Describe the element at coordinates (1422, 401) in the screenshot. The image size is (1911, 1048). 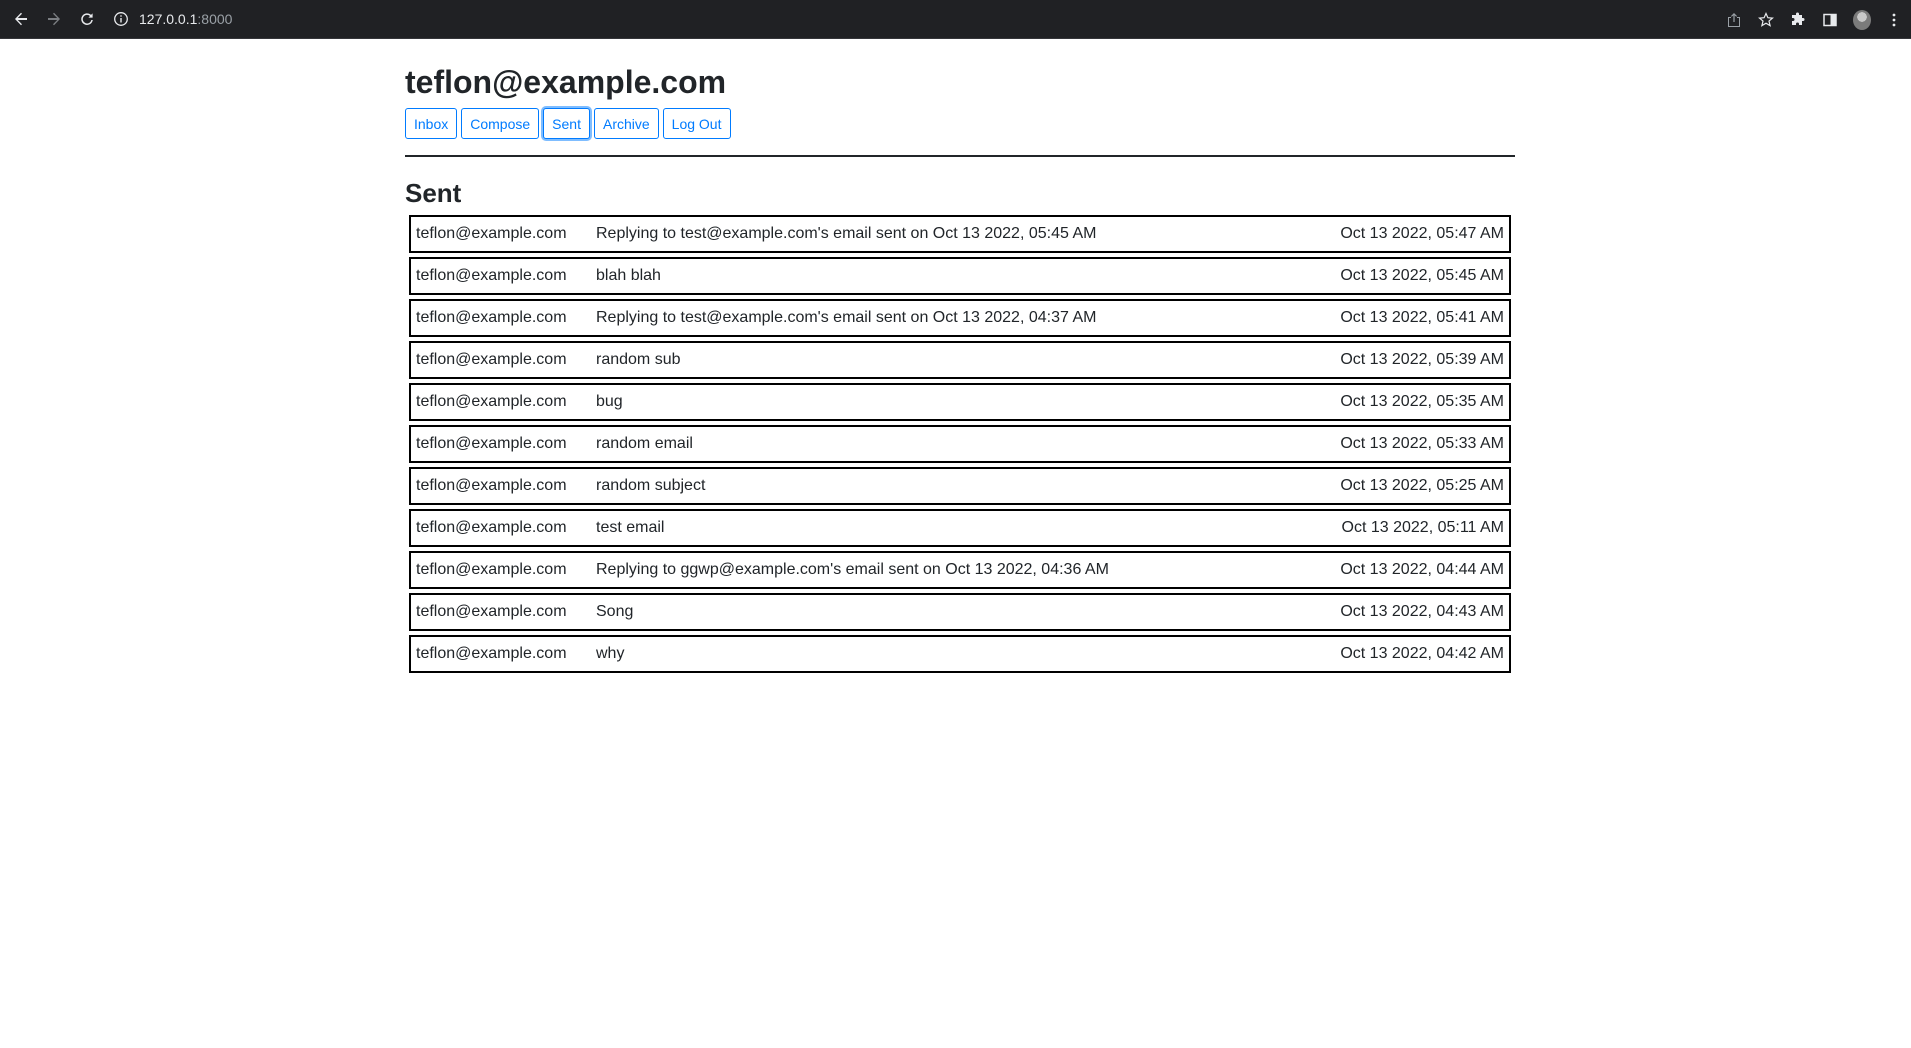
I see `email-timestamp: Oct 13 2022, 05:35 AM` at that location.